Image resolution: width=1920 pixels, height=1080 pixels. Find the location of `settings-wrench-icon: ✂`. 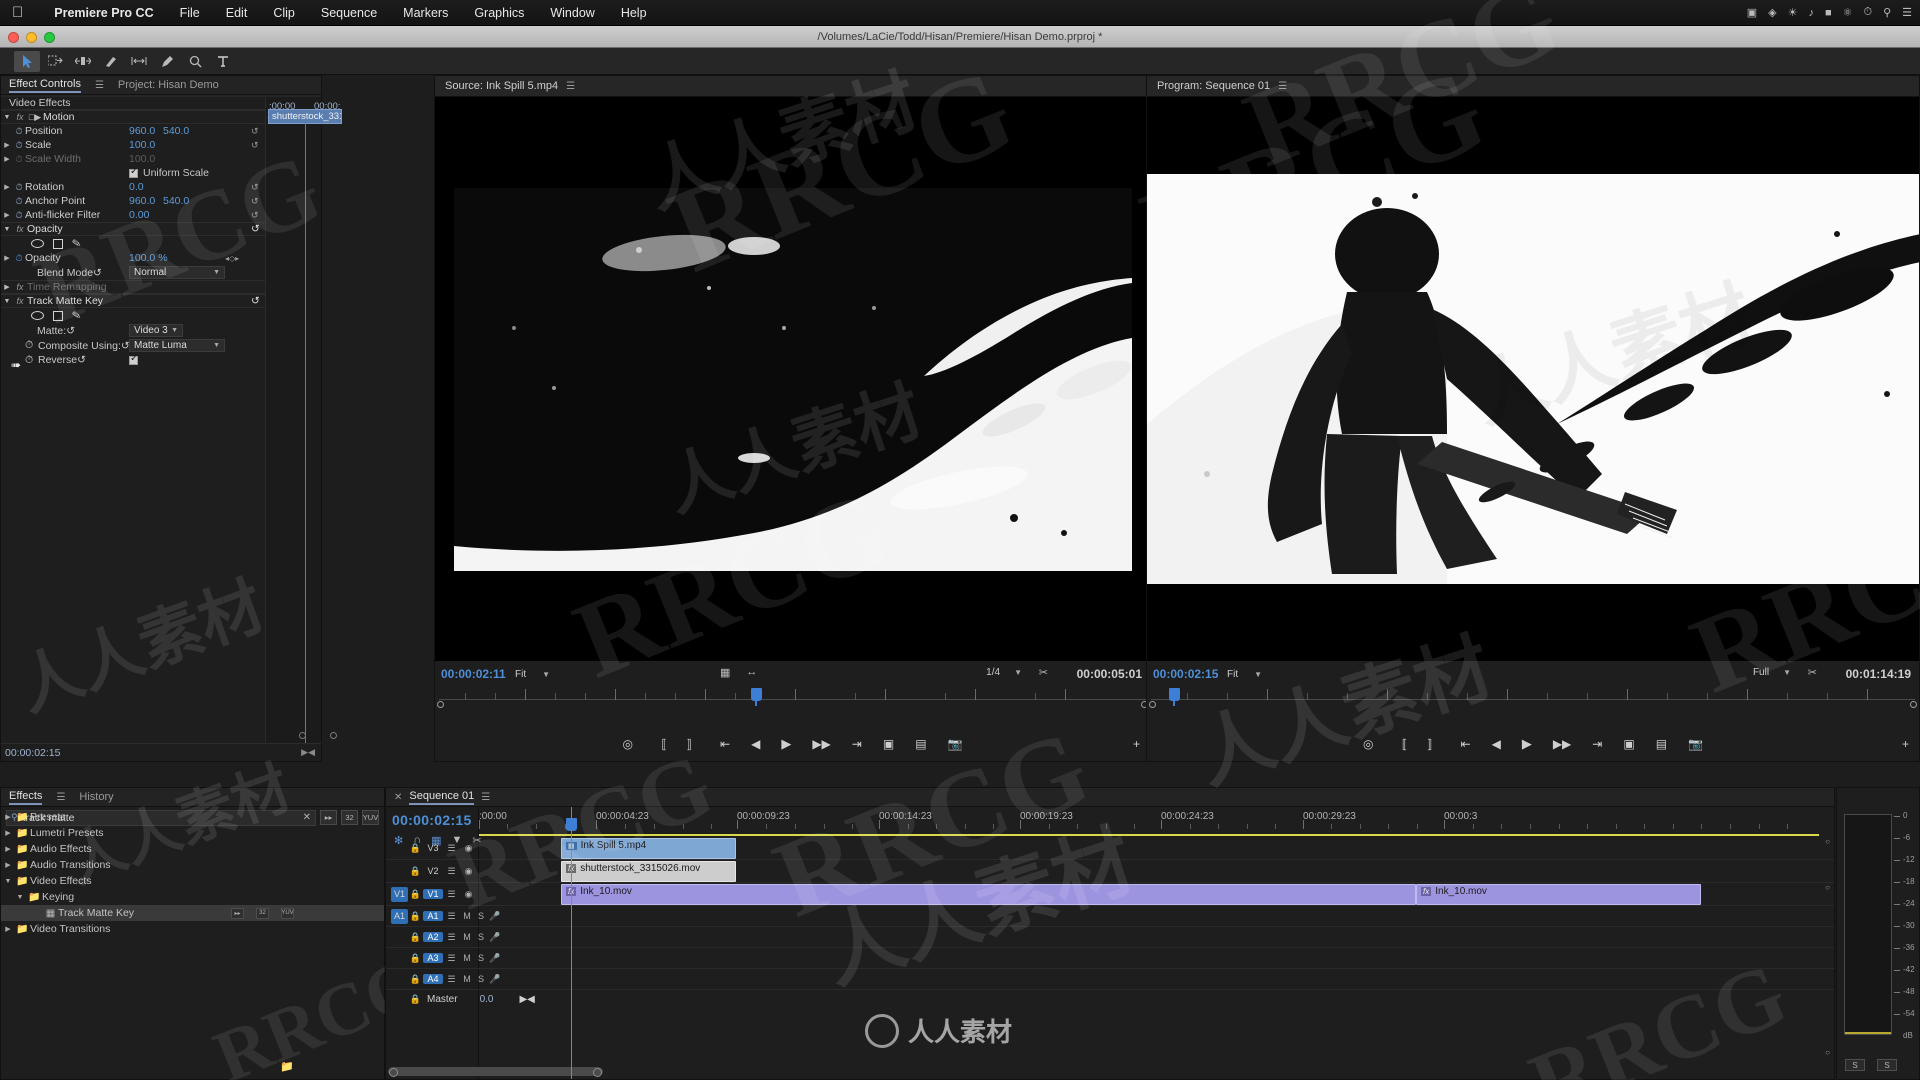

settings-wrench-icon: ✂ is located at coordinates (1043, 672).